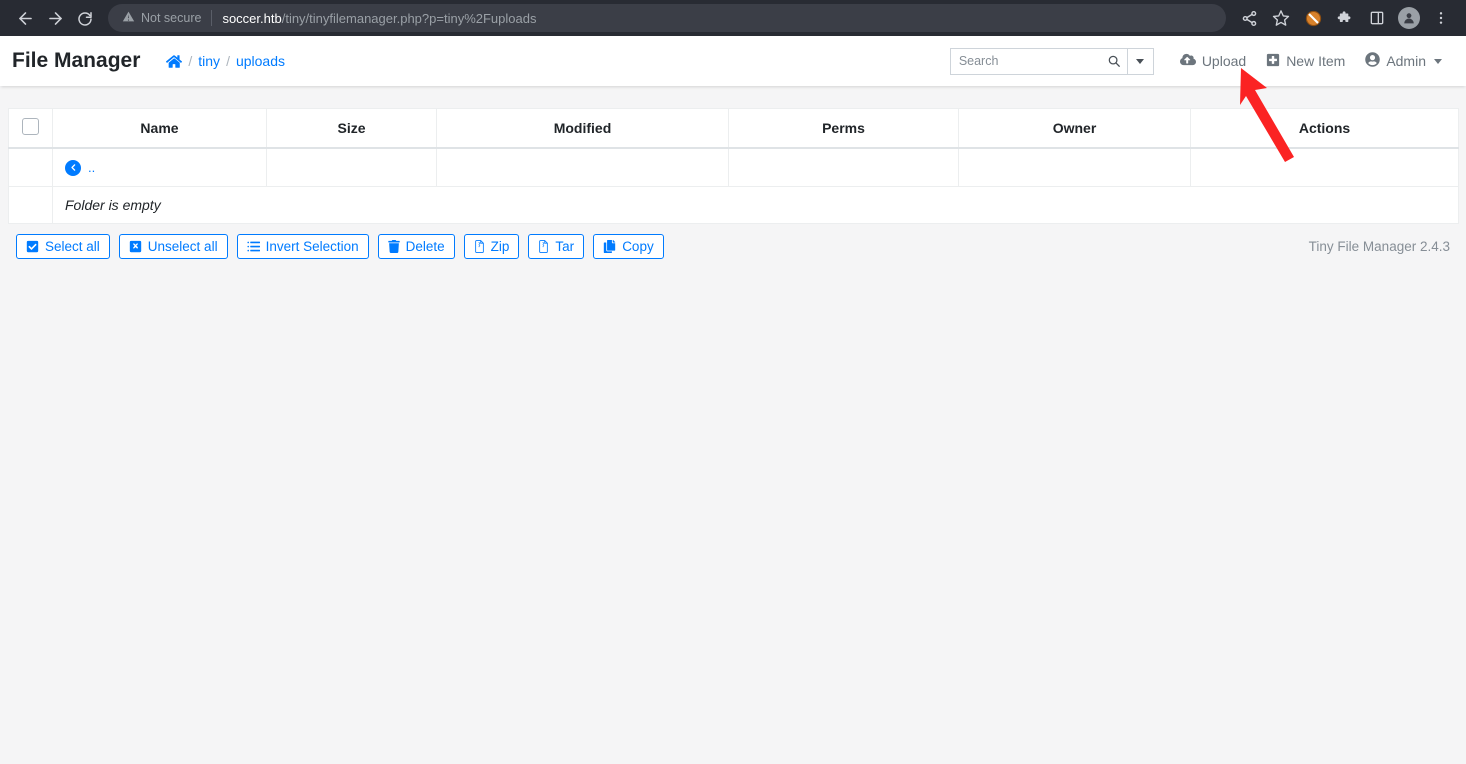 The image size is (1466, 764). Describe the element at coordinates (252, 18) in the screenshot. I see `url-host: soccer.htb` at that location.